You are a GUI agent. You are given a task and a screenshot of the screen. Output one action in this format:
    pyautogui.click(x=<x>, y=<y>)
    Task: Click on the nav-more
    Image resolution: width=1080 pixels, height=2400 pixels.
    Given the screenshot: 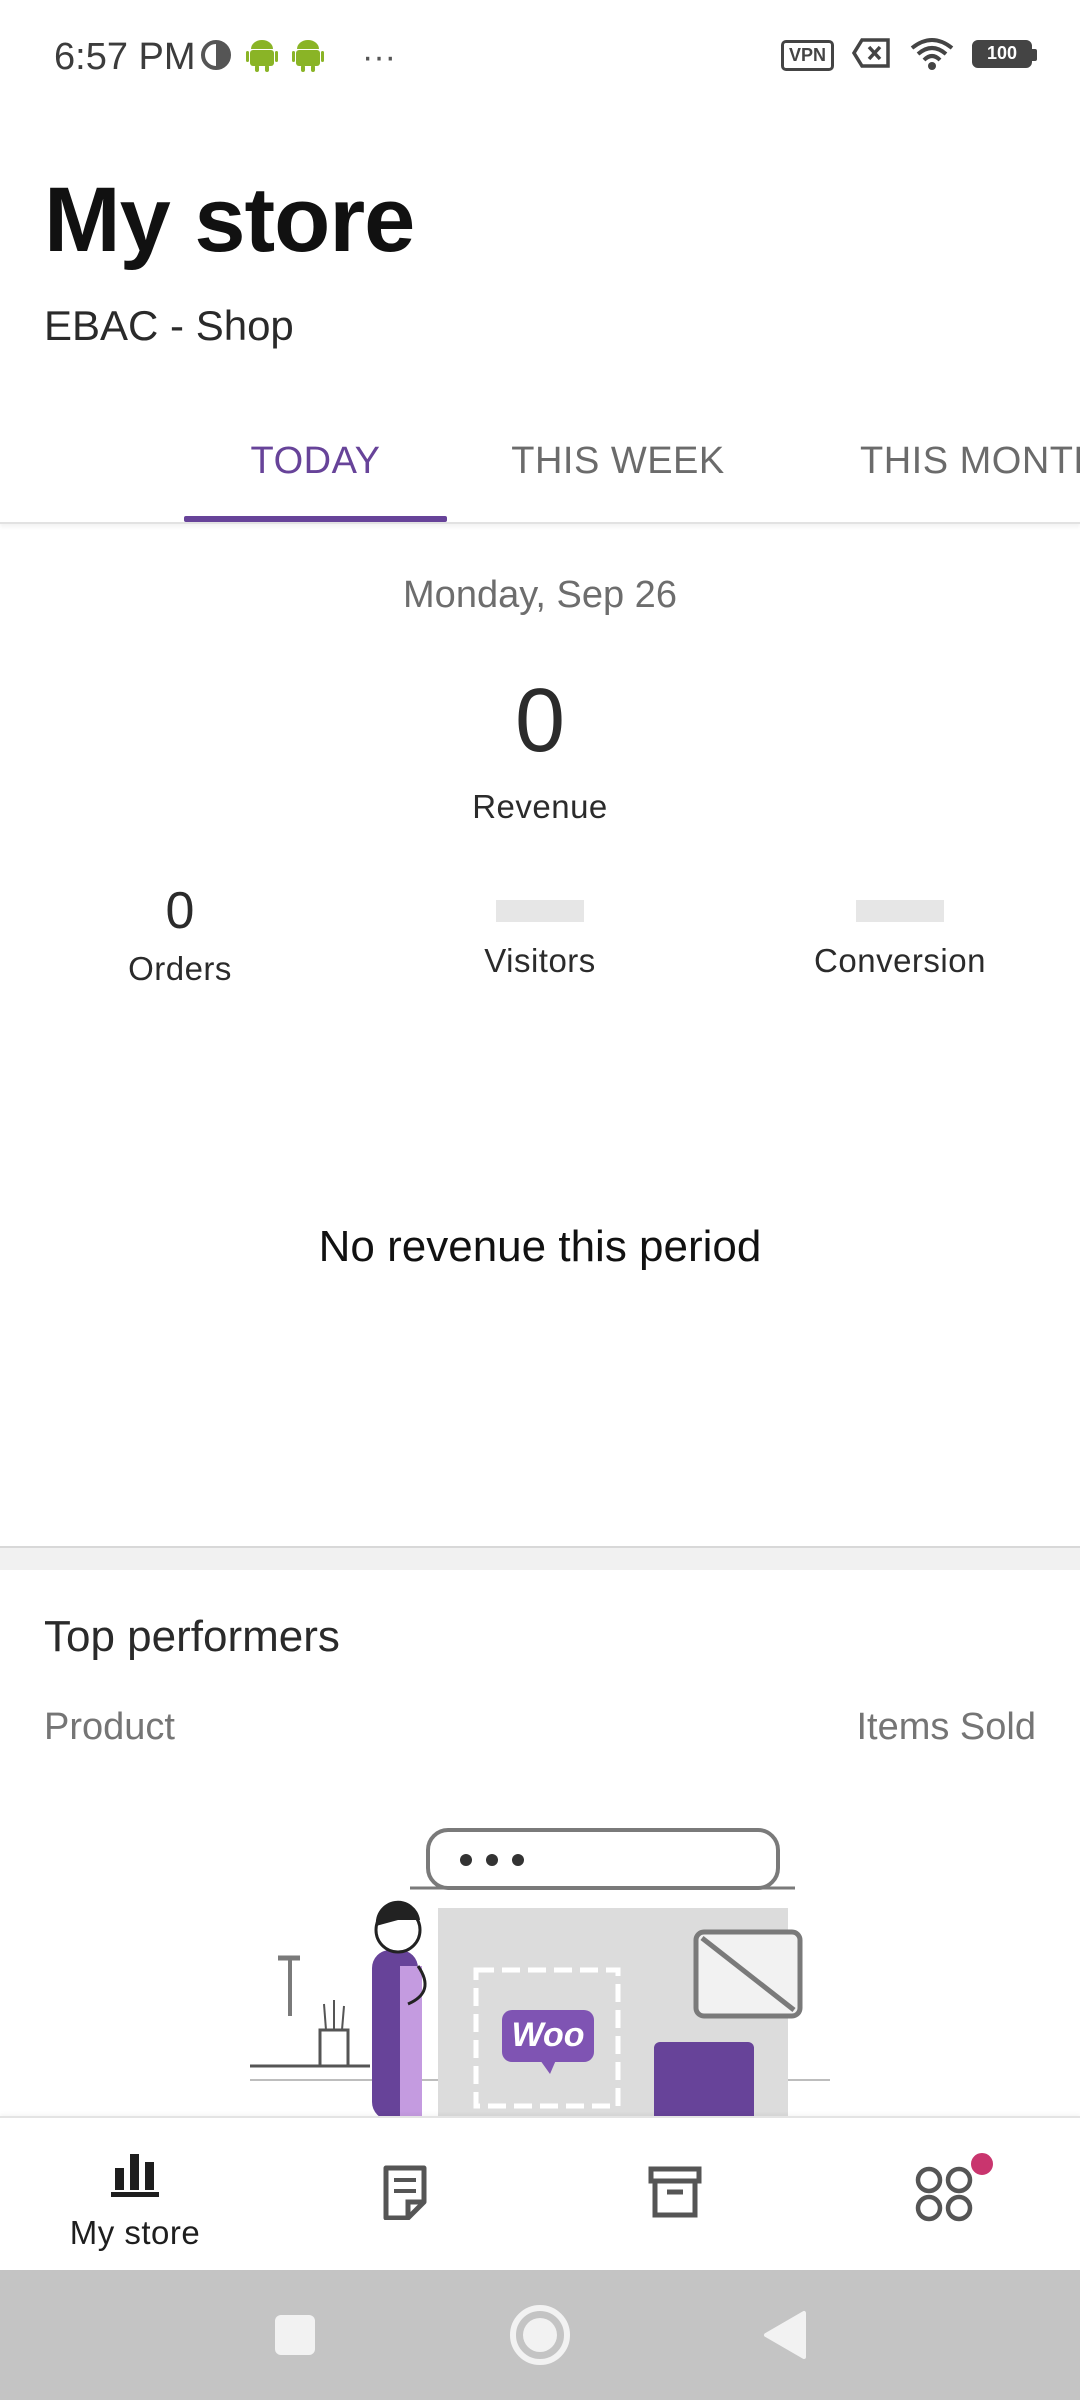 What is the action you would take?
    pyautogui.click(x=945, y=2195)
    